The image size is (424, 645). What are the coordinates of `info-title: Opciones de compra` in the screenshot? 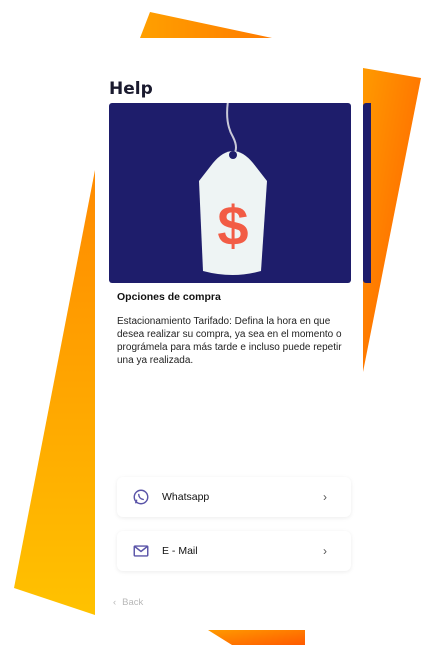 It's located at (169, 297).